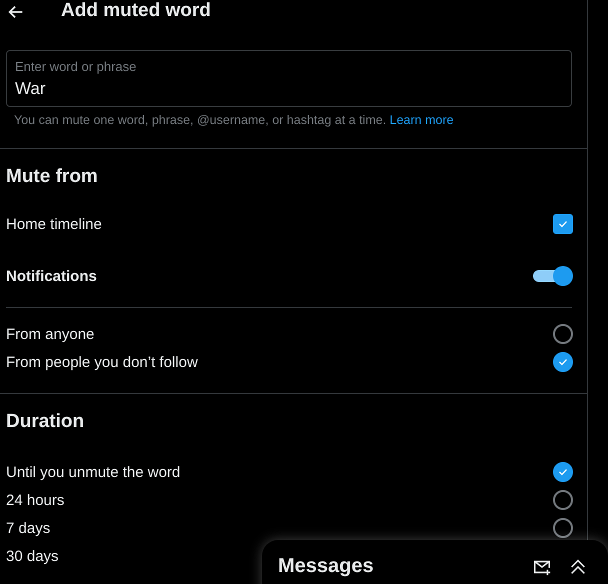  What do you see at coordinates (289, 78) in the screenshot?
I see `word-field: Enter word or phrase War` at bounding box center [289, 78].